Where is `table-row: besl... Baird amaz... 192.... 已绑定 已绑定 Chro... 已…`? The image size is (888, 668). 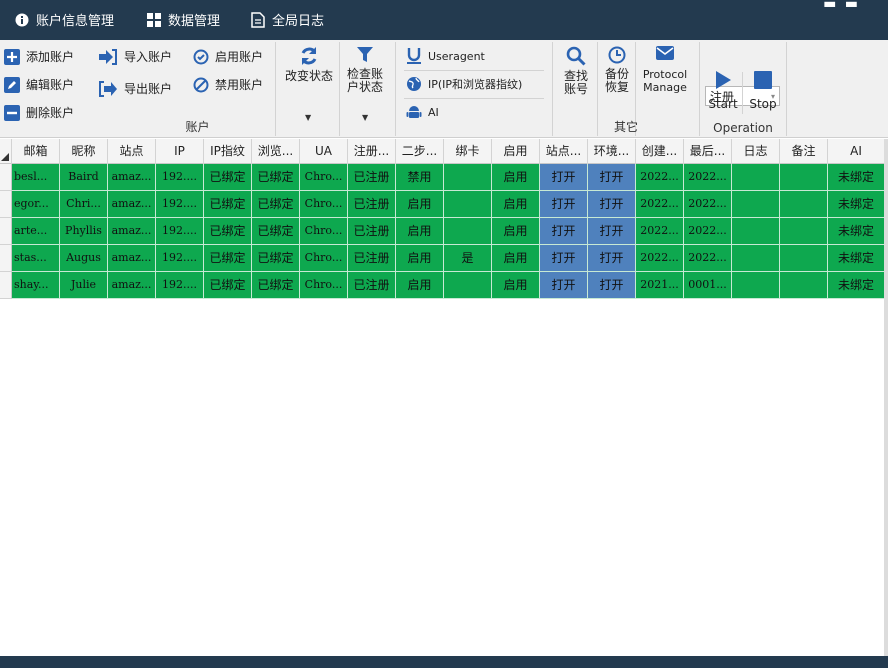
table-row: besl... Baird amaz... 192.... 已绑定 已绑定 Chro... 已… is located at coordinates (444, 177).